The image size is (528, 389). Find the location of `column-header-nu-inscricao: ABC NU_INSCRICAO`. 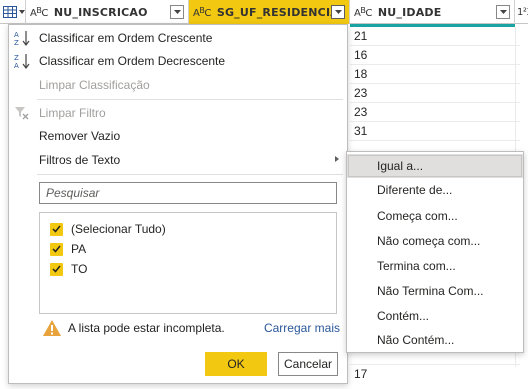

column-header-nu-inscricao: ABC NU_INSCRICAO is located at coordinates (107, 12).